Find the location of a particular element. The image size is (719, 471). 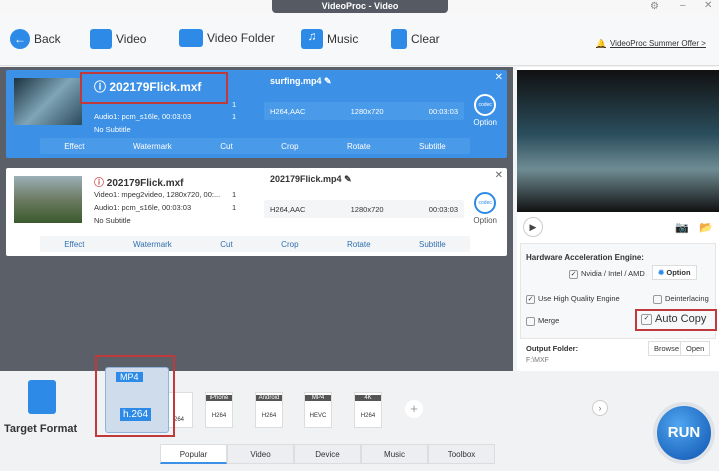

minimize-button: – is located at coordinates (683, 5).